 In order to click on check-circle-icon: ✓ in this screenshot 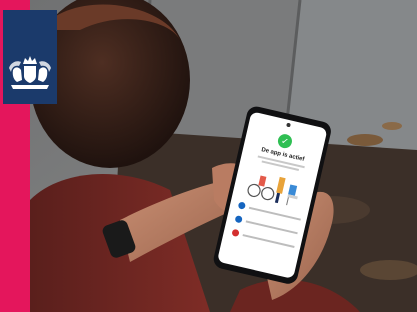, I will do `click(285, 141)`.